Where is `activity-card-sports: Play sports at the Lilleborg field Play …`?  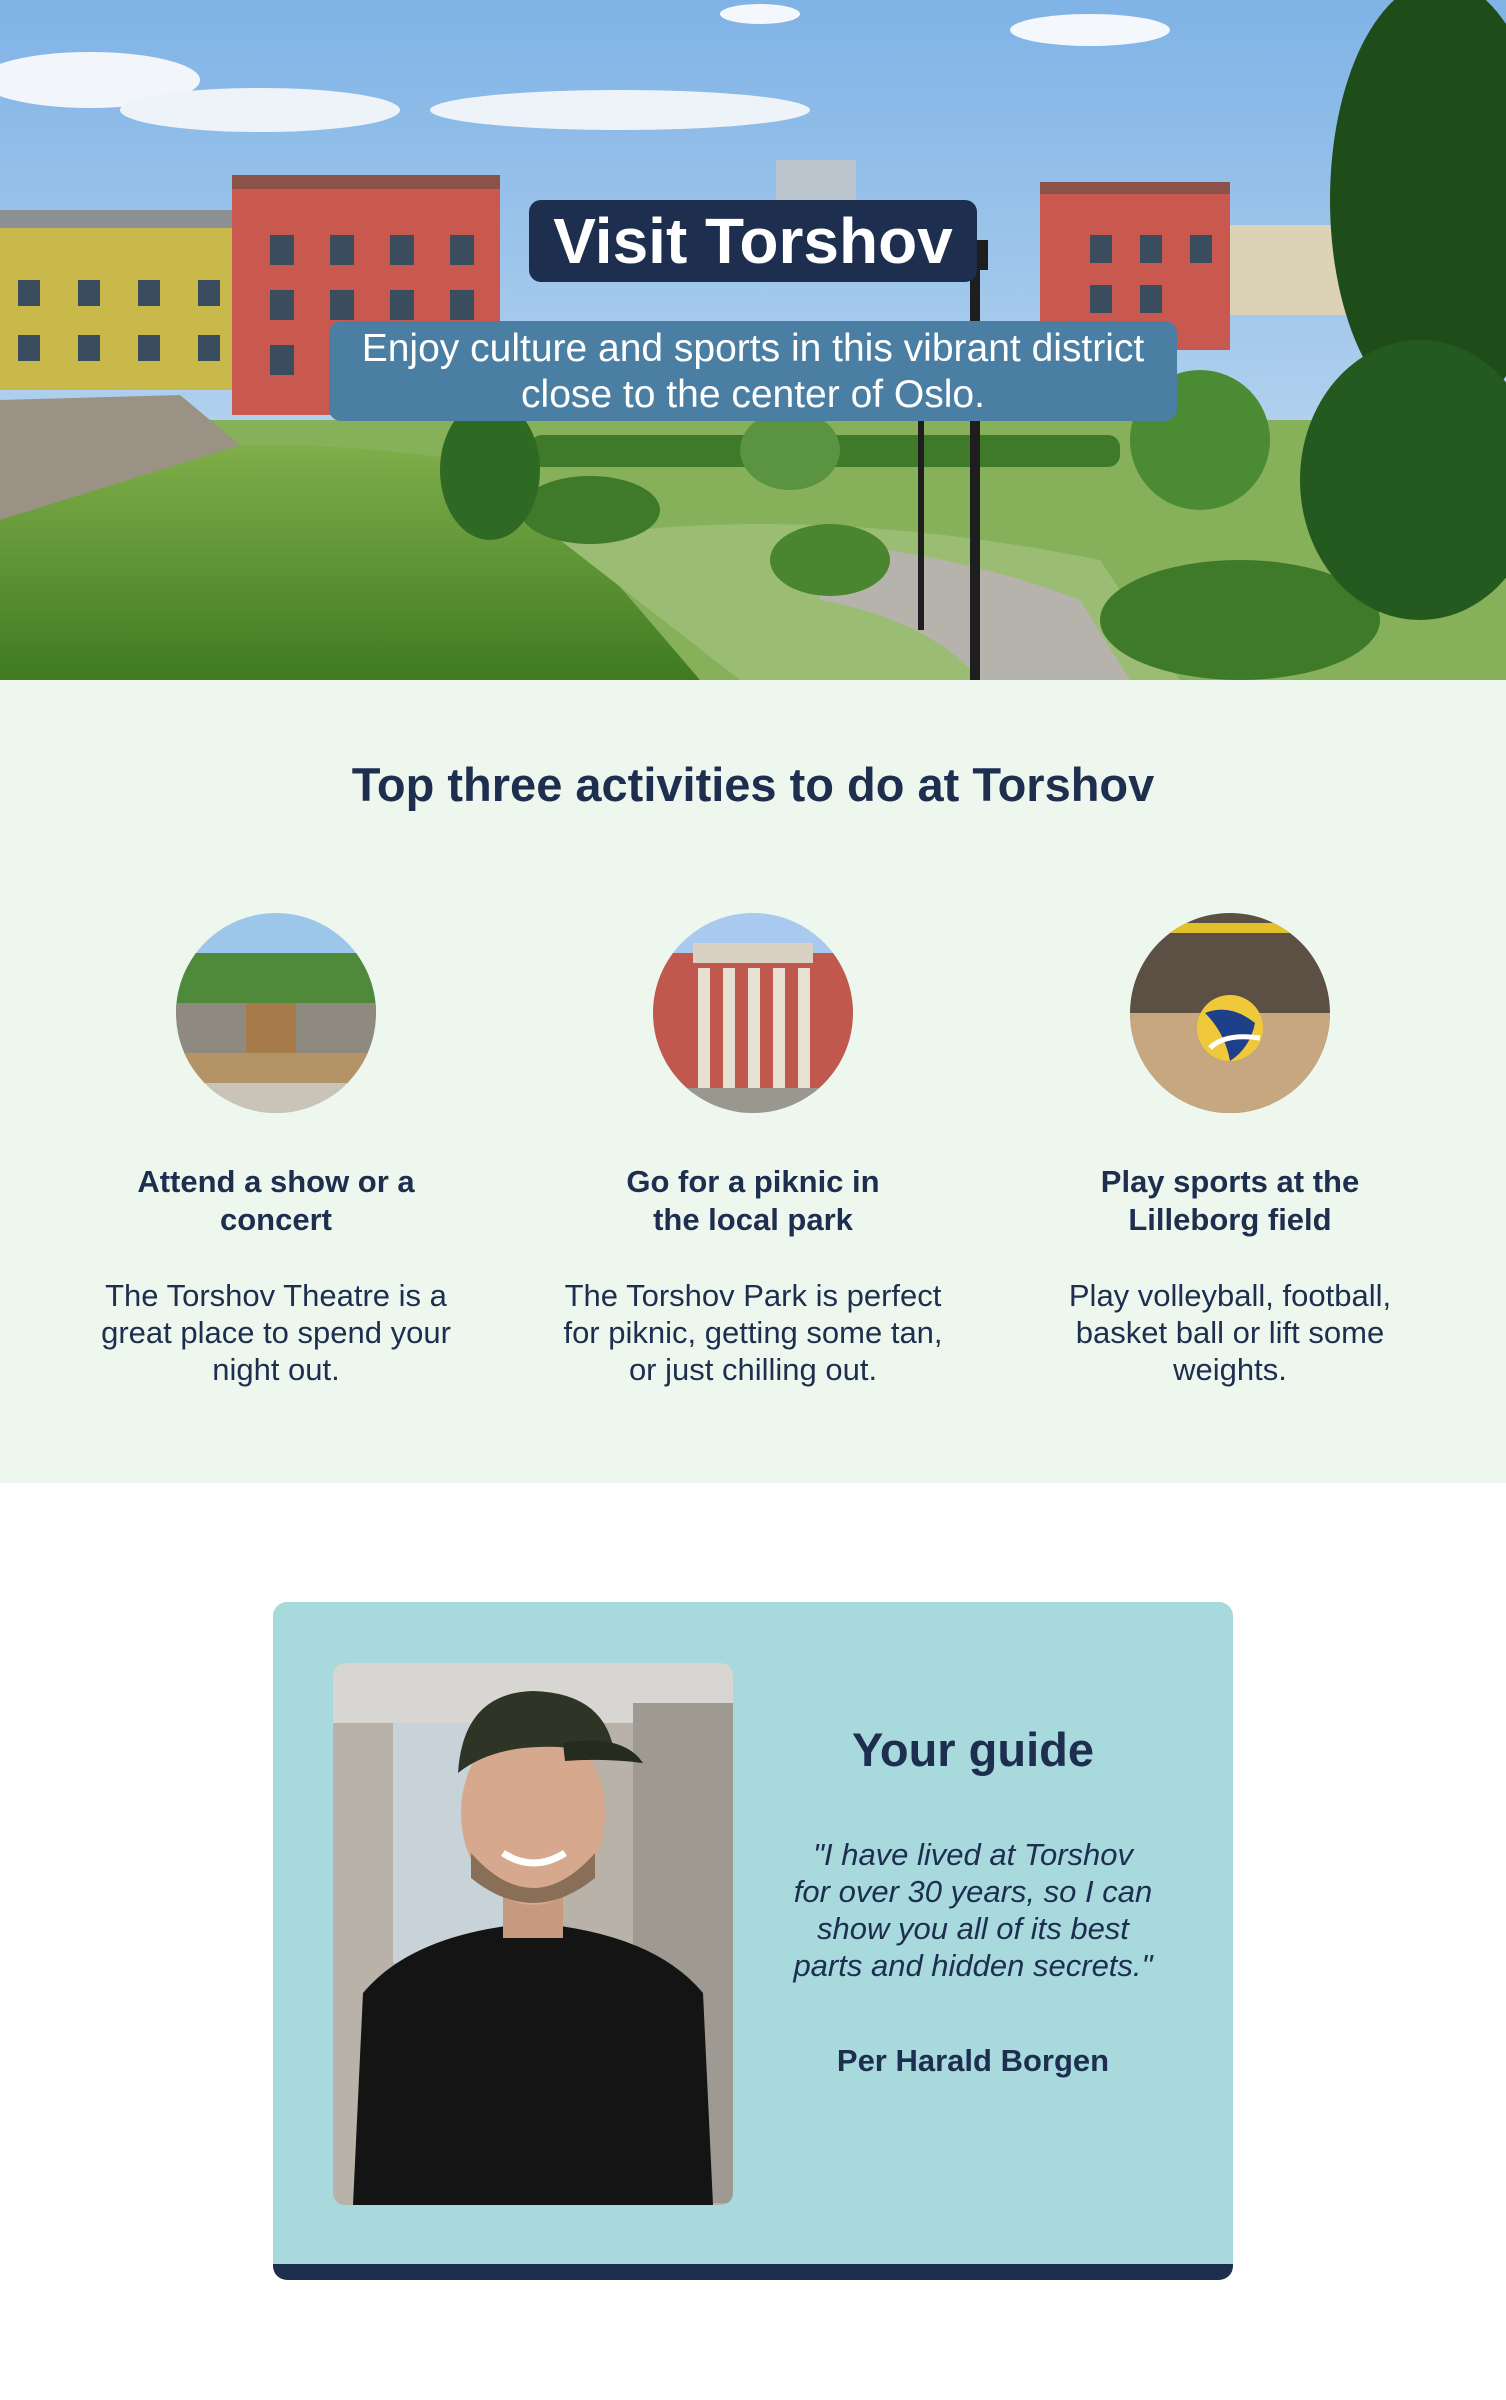
activity-card-sports: Play sports at the Lilleborg field Play … is located at coordinates (1230, 1150).